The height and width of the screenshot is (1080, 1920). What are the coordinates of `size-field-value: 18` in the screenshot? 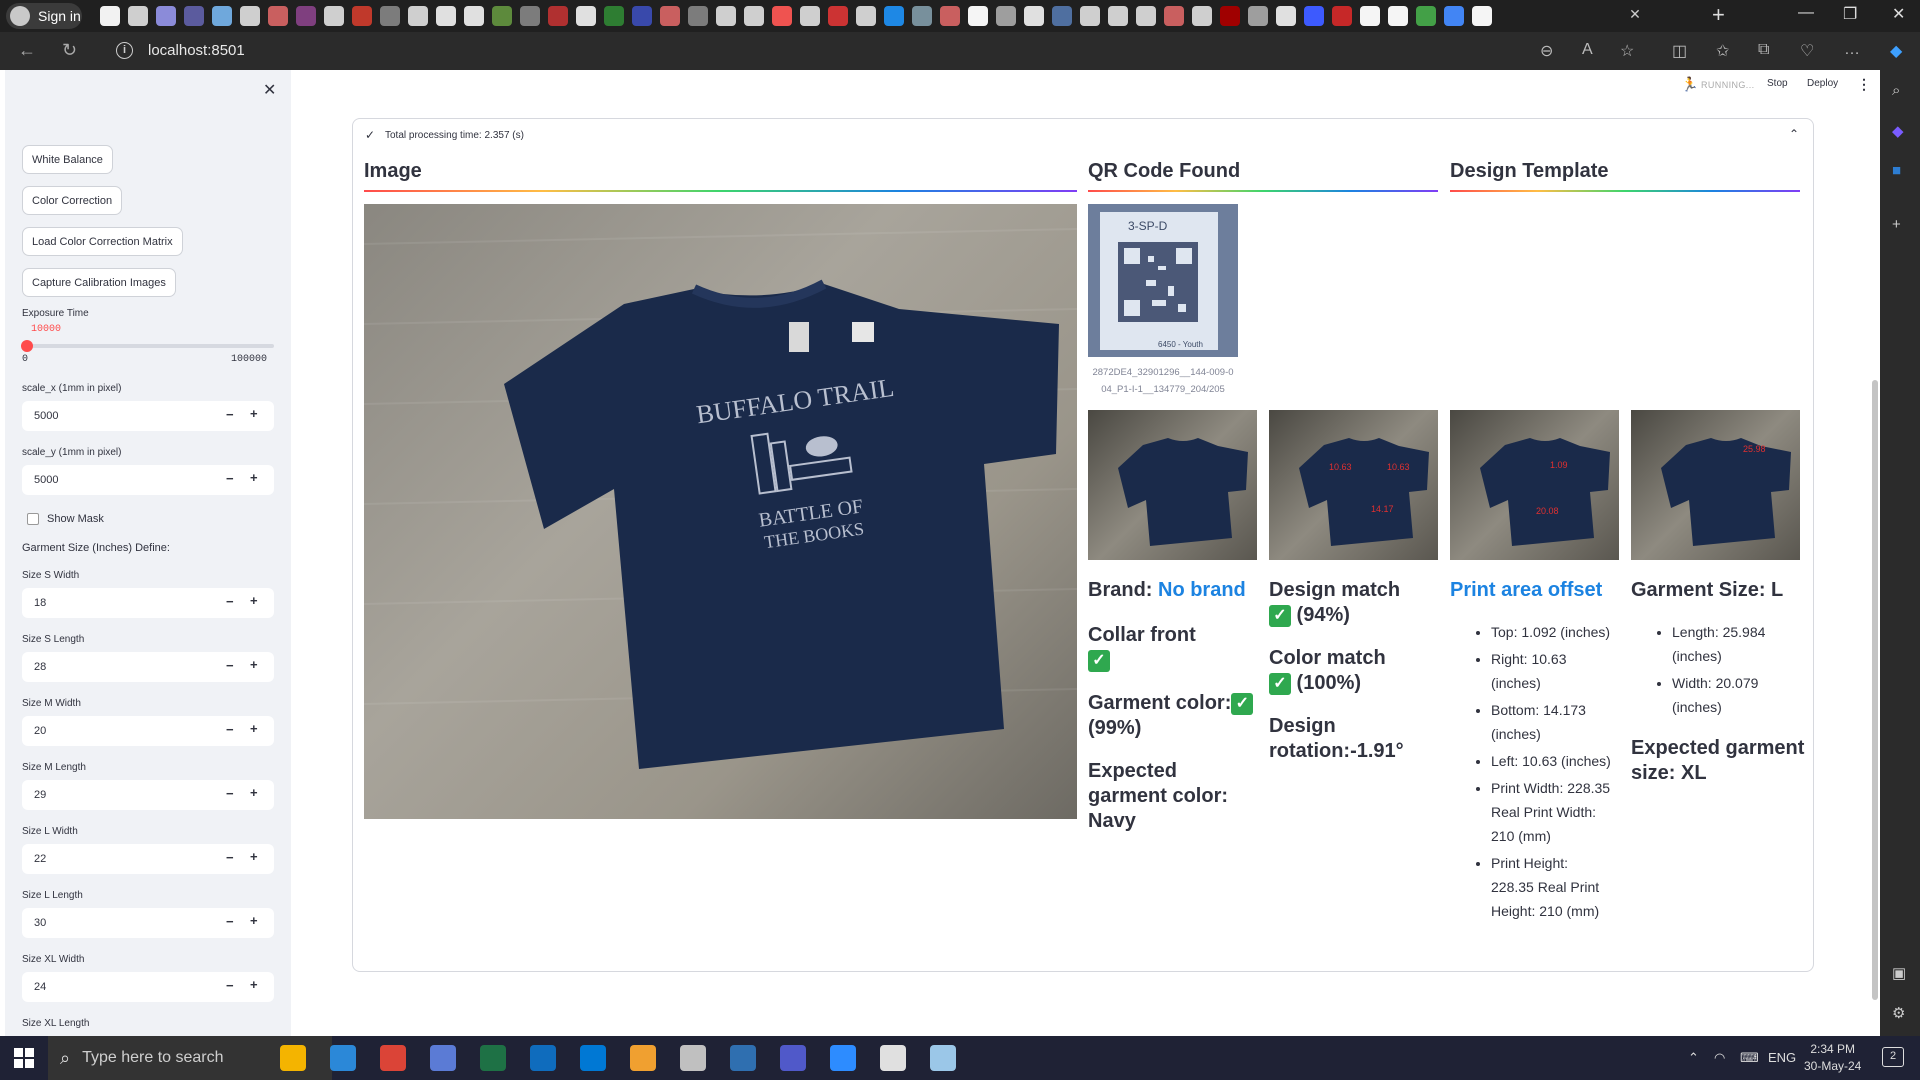 It's located at (40, 603).